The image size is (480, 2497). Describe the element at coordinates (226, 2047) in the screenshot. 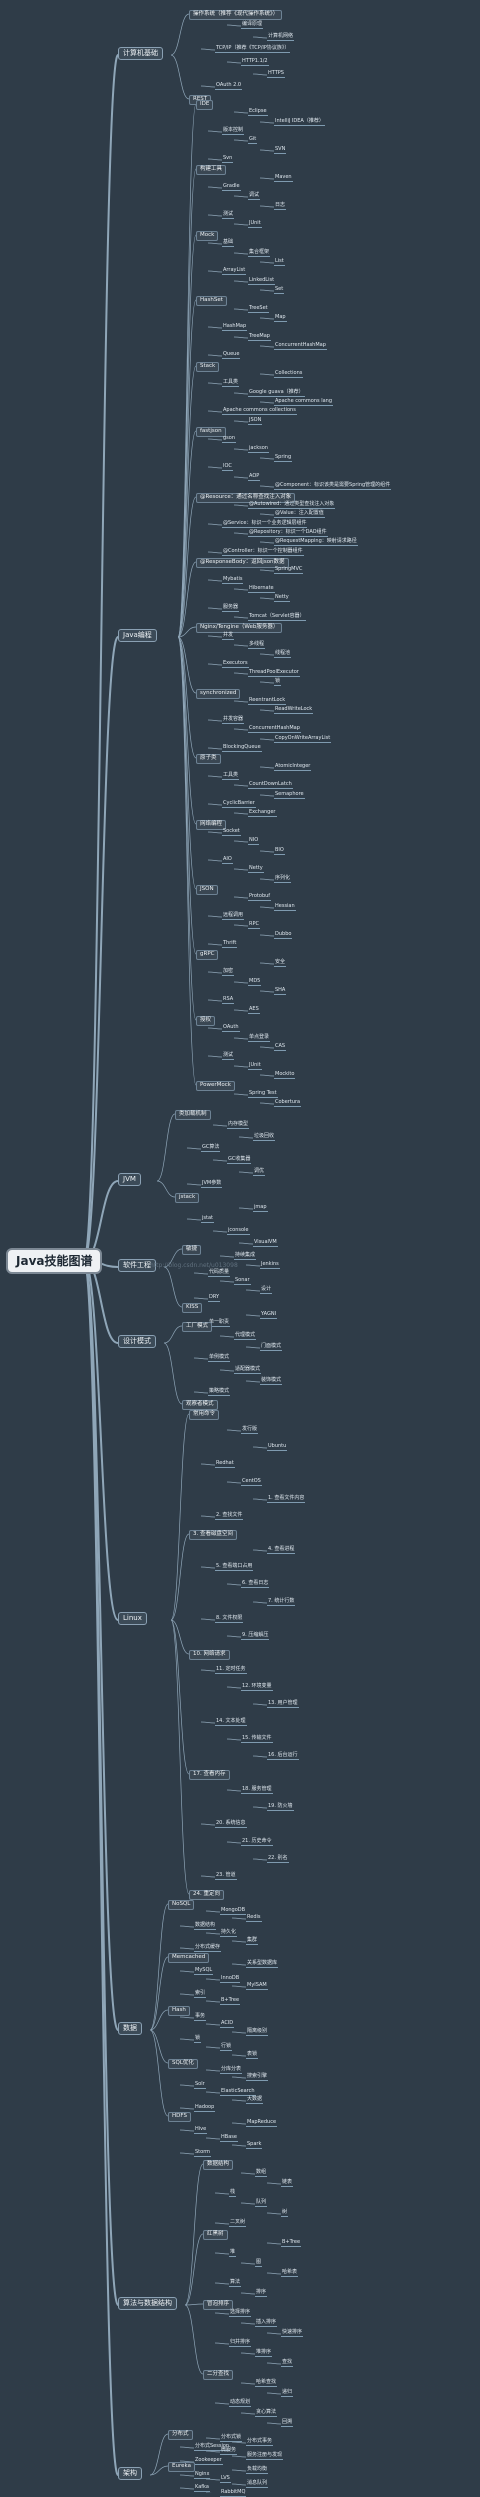

I see `leaf-database-19: 行锁` at that location.